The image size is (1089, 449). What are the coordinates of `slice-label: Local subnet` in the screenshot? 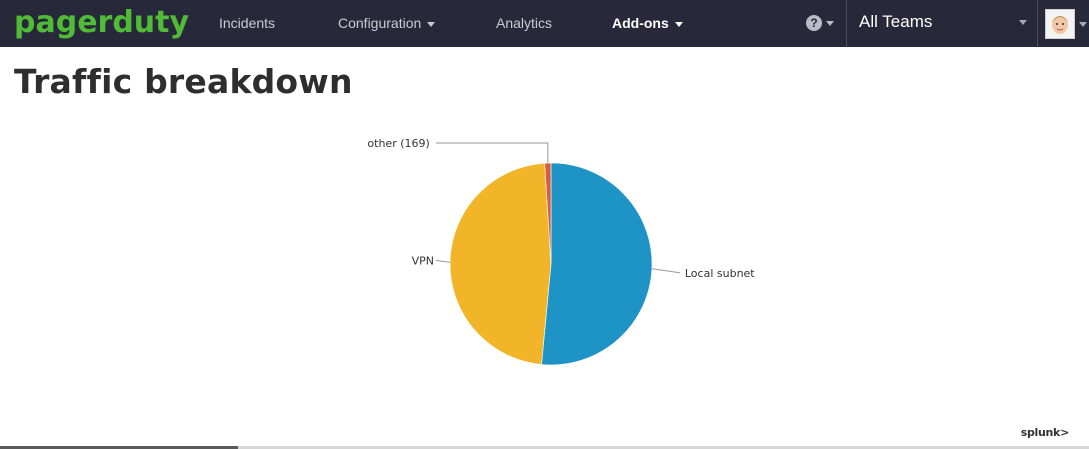 It's located at (720, 273).